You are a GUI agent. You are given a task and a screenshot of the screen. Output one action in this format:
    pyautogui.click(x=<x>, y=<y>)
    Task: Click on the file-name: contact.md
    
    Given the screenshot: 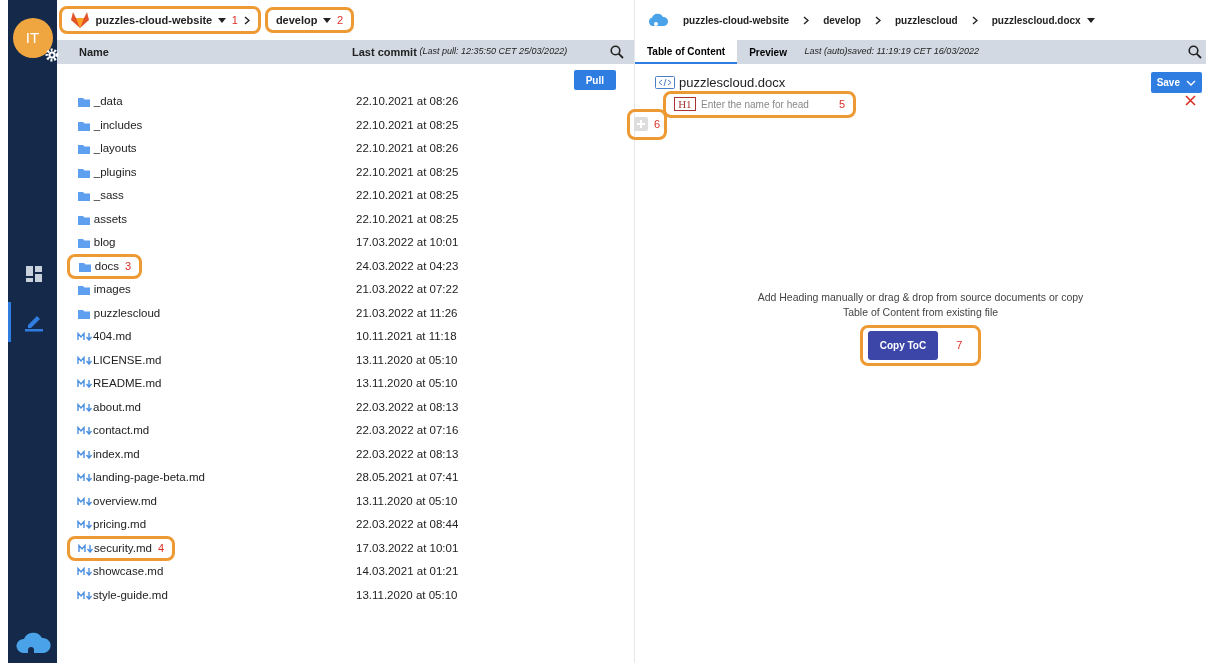 What is the action you would take?
    pyautogui.click(x=121, y=431)
    